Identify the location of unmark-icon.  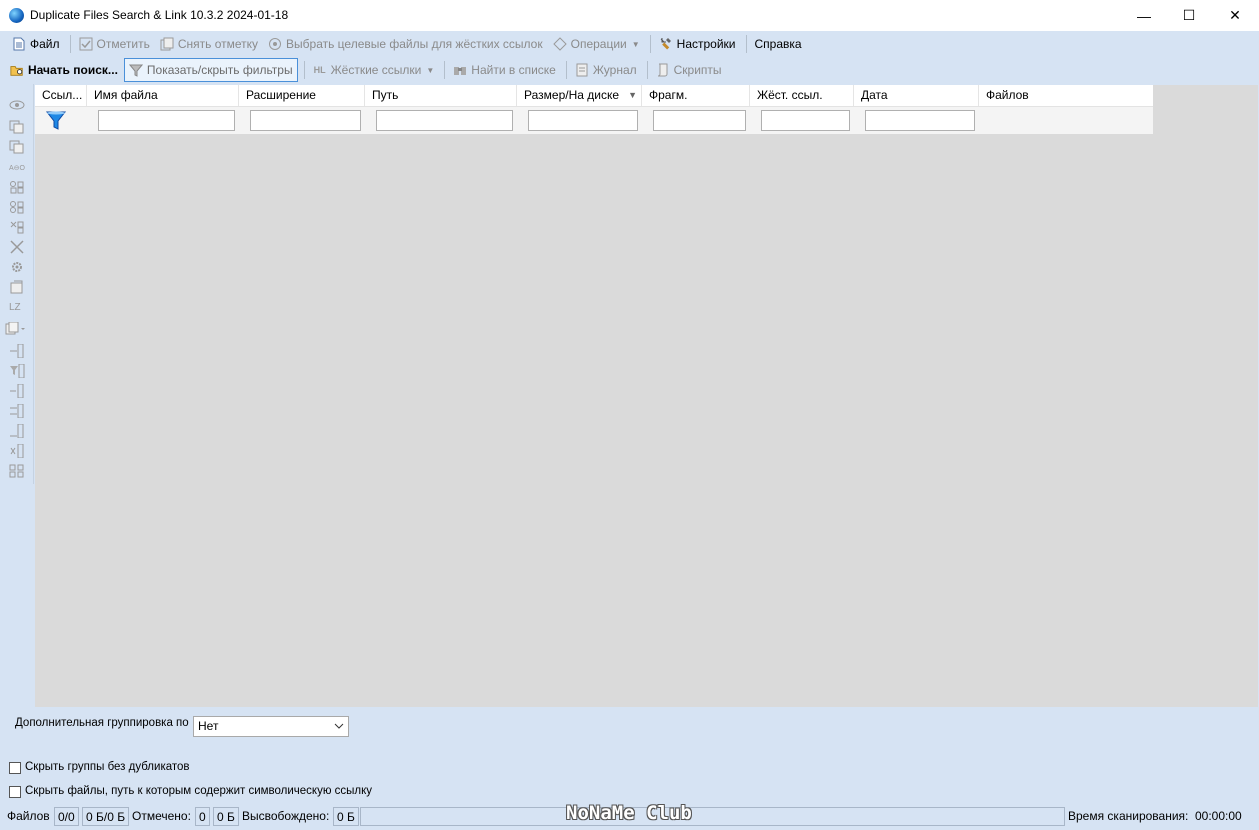
(167, 44).